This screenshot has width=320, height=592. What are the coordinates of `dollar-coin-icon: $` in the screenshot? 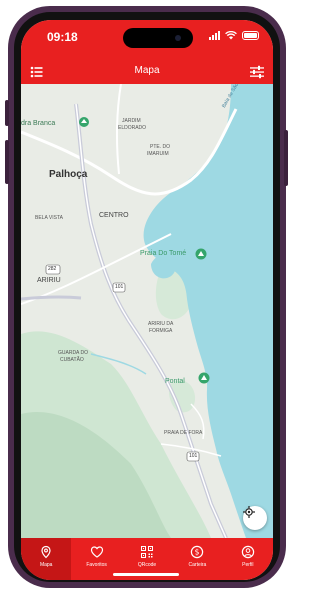 It's located at (197, 552).